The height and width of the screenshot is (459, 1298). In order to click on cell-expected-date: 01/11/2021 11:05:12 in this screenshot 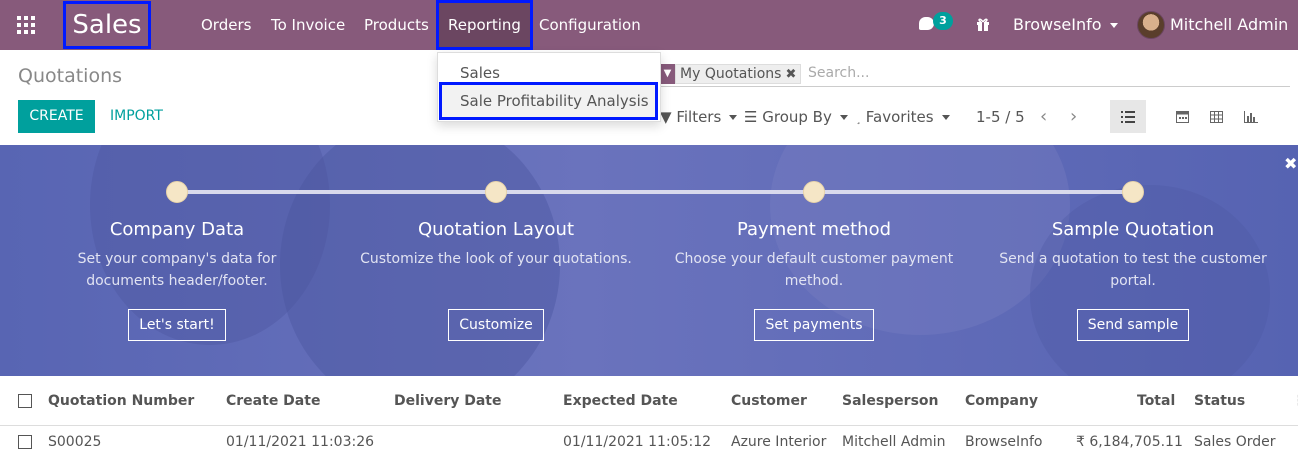, I will do `click(637, 442)`.